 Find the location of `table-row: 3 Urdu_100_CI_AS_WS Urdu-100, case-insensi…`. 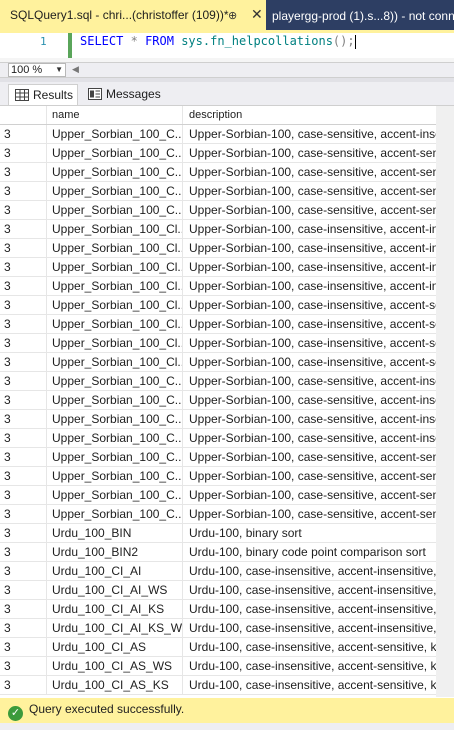

table-row: 3 Urdu_100_CI_AS_WS Urdu-100, case-insensi… is located at coordinates (218, 666).